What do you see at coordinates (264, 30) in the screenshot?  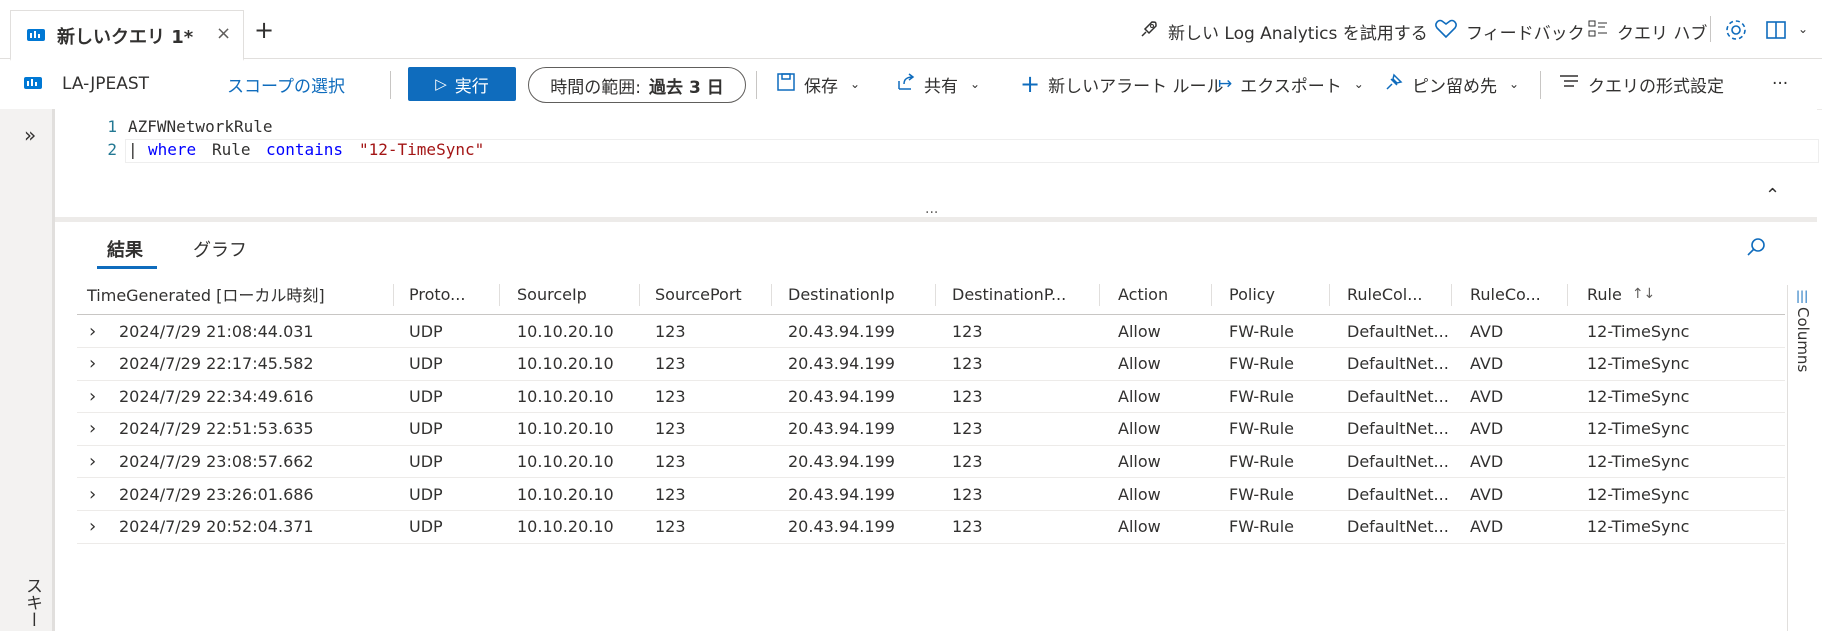 I see `add-tab-button: +` at bounding box center [264, 30].